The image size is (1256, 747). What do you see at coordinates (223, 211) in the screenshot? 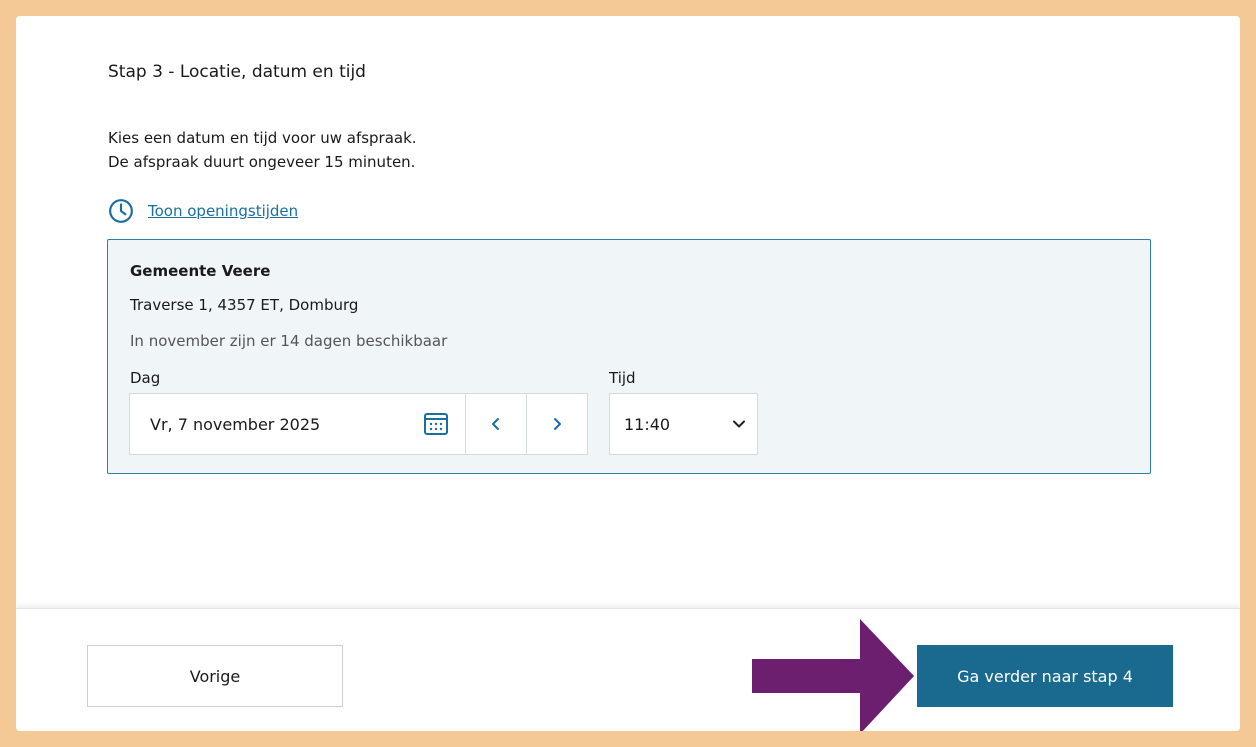
I see `opening-hours-label: Toon openingstijden` at bounding box center [223, 211].